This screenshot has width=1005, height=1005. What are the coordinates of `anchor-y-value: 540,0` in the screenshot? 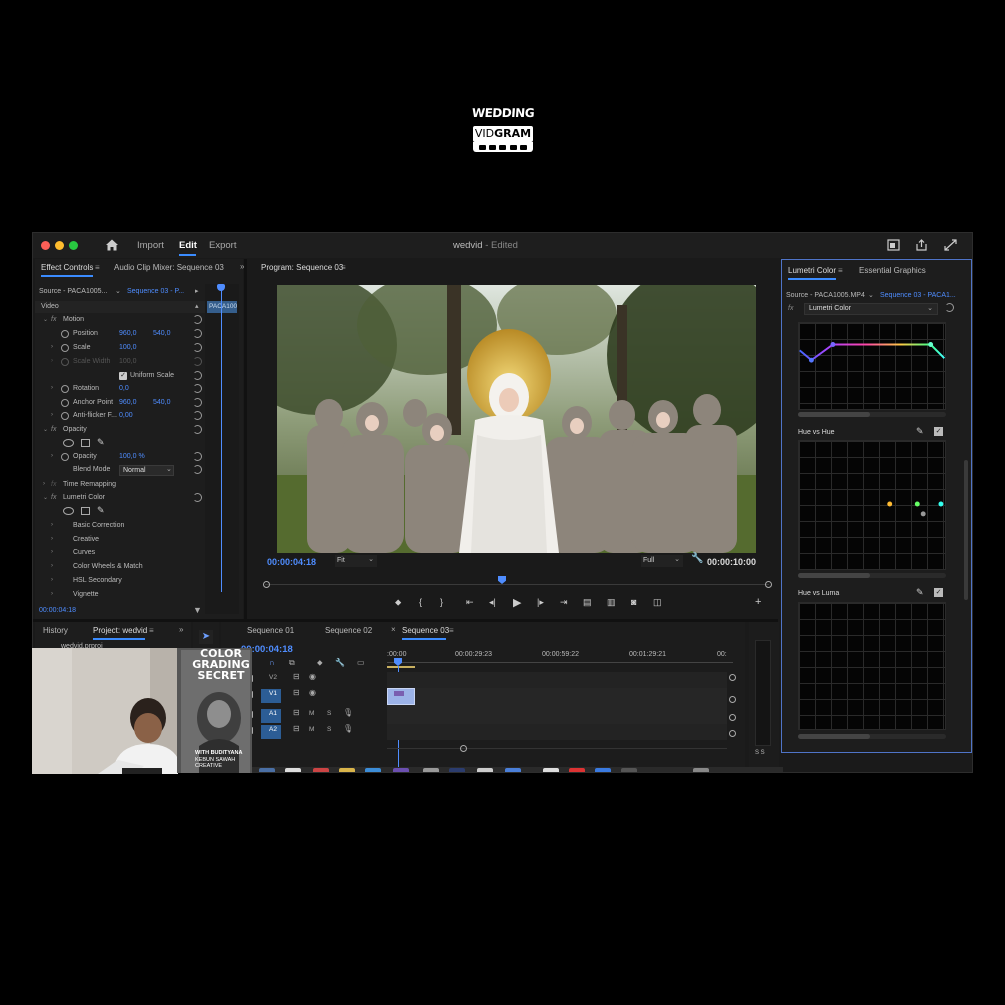 It's located at (162, 402).